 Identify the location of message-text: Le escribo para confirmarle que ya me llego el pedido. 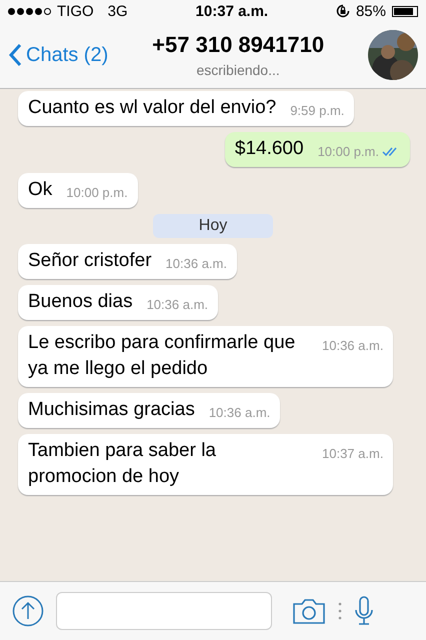
(162, 356).